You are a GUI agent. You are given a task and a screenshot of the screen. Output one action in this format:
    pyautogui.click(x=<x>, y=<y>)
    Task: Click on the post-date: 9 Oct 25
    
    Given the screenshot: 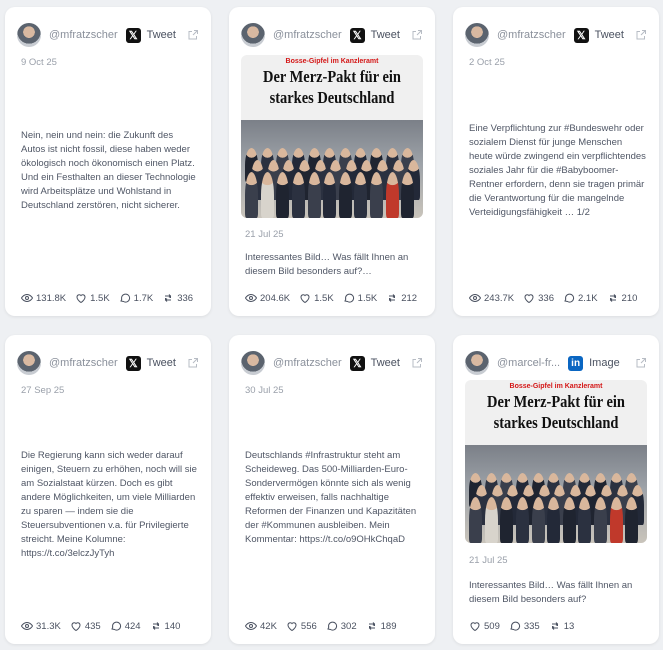 What is the action you would take?
    pyautogui.click(x=39, y=62)
    